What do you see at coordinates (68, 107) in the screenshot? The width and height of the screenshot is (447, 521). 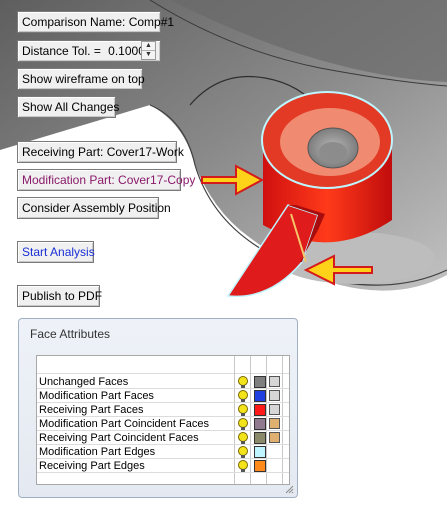 I see `show-all-changes-button: Show All Changes` at bounding box center [68, 107].